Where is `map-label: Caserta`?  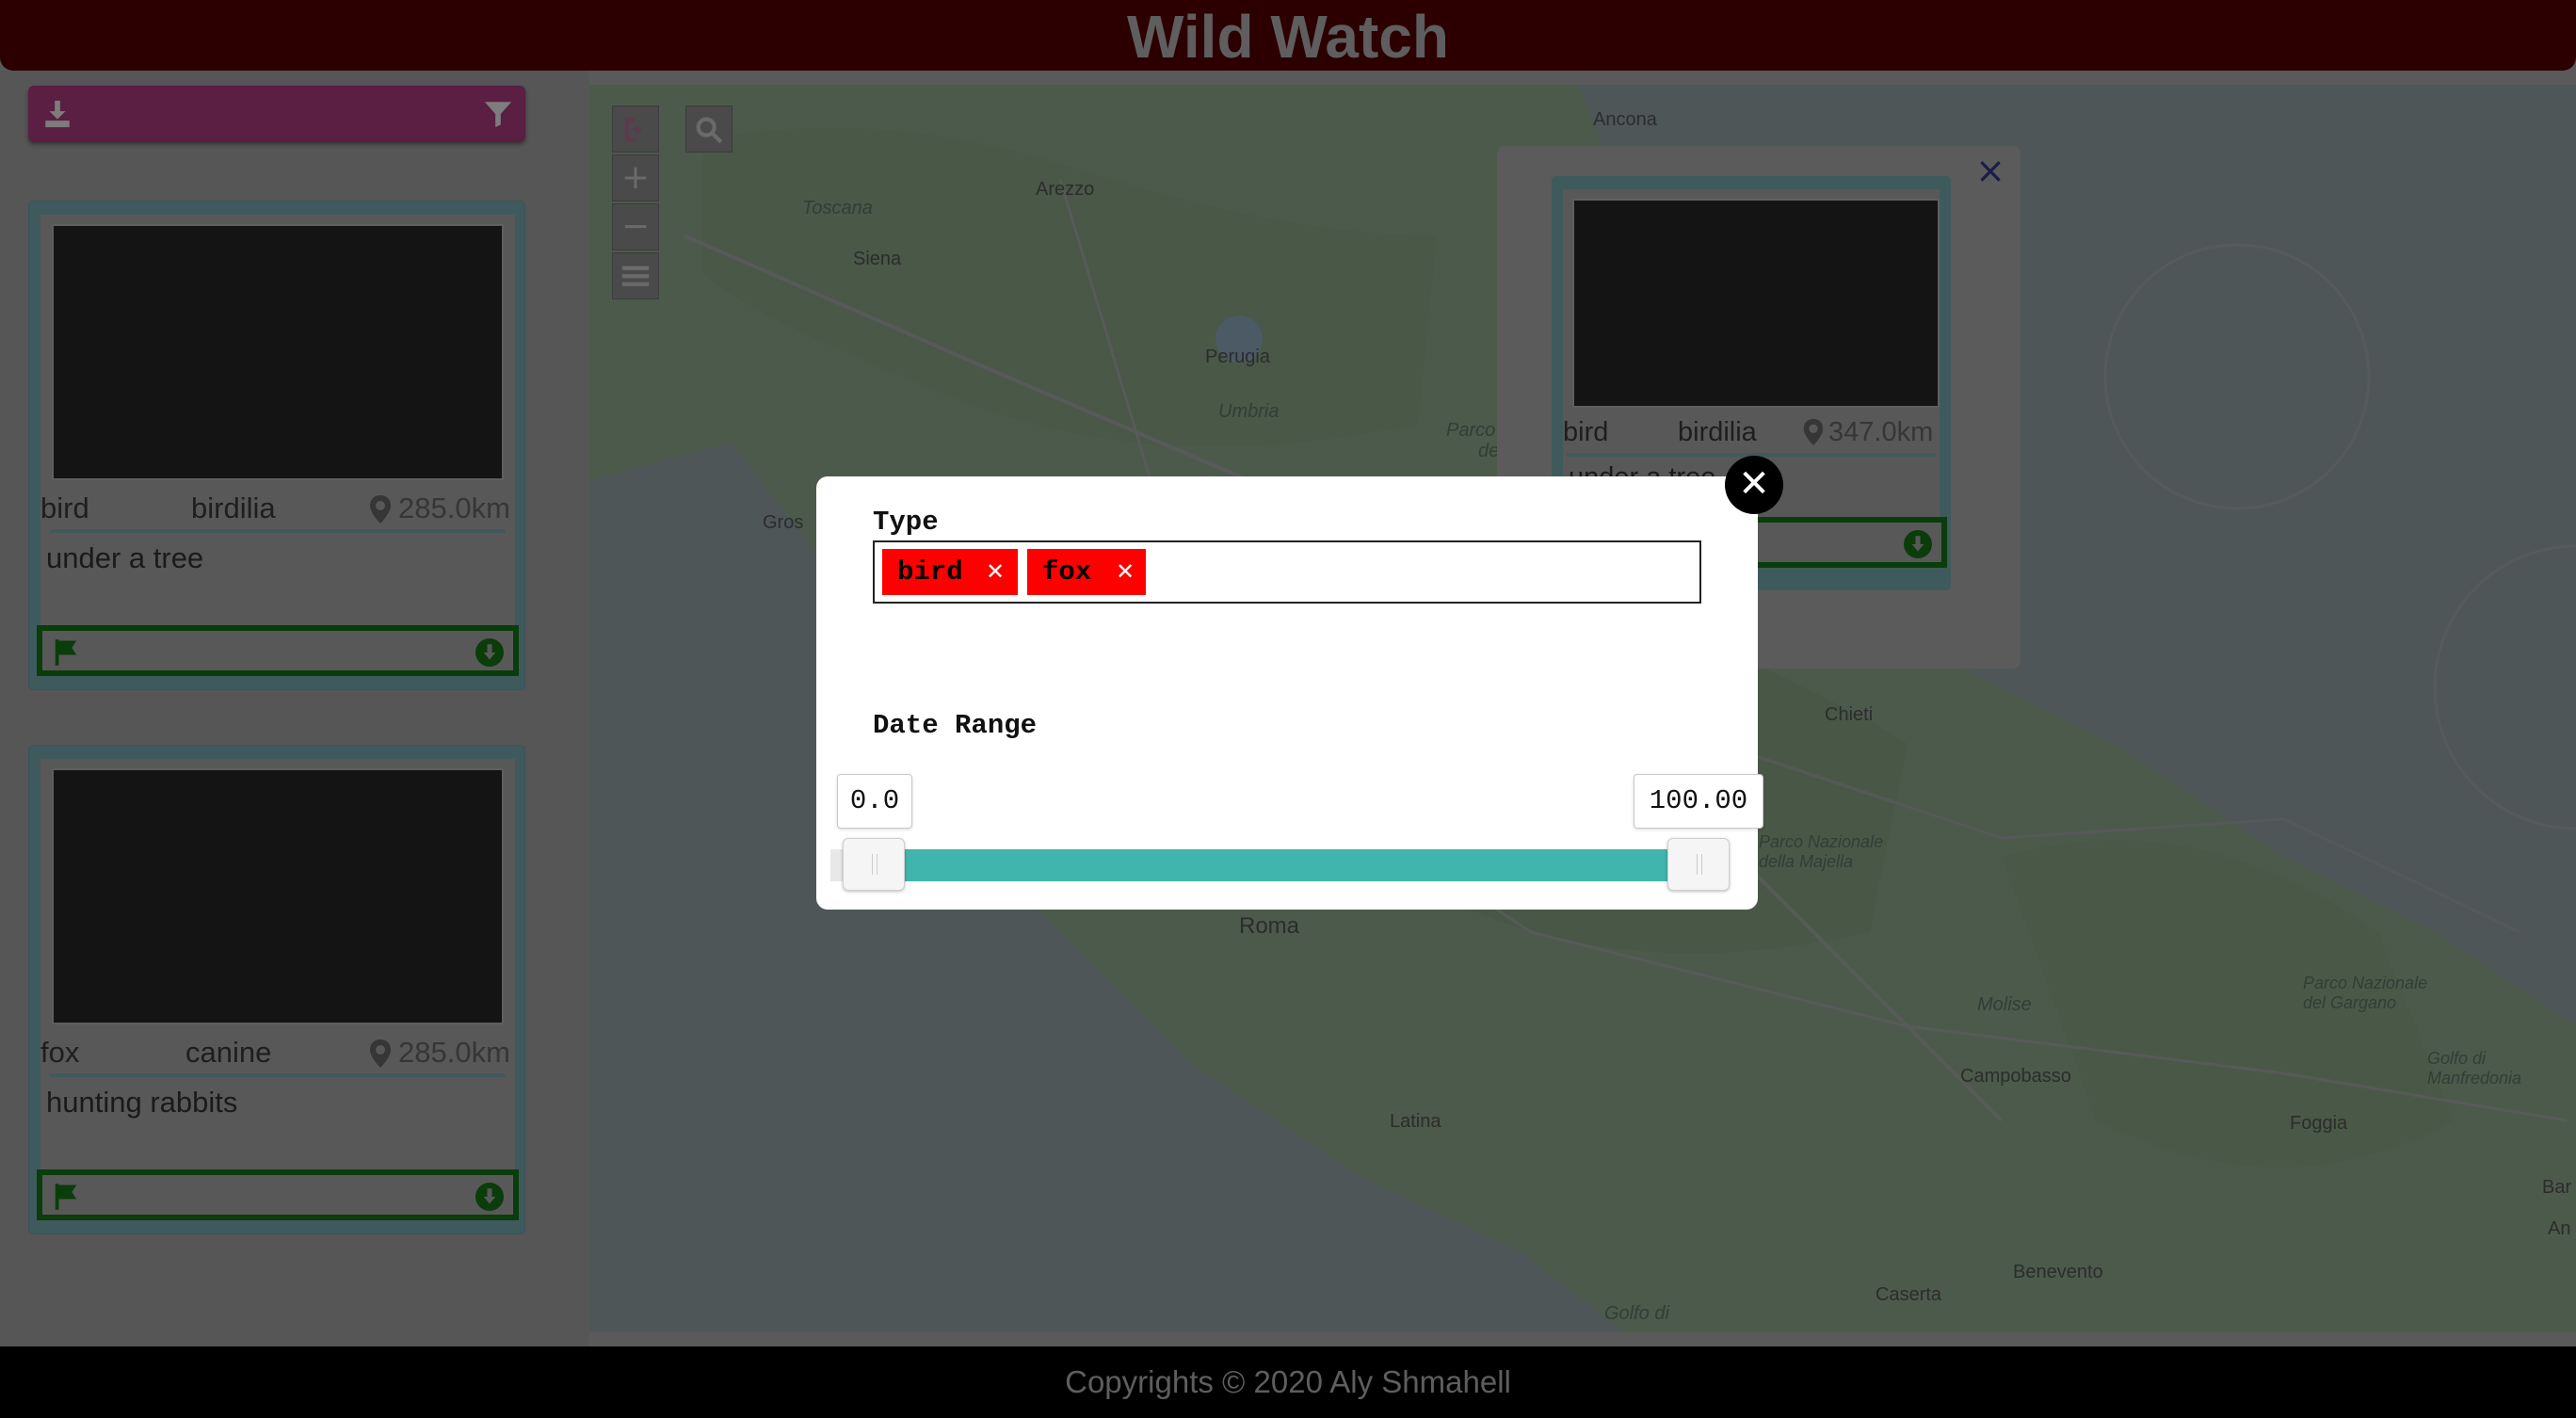 map-label: Caserta is located at coordinates (1909, 1294).